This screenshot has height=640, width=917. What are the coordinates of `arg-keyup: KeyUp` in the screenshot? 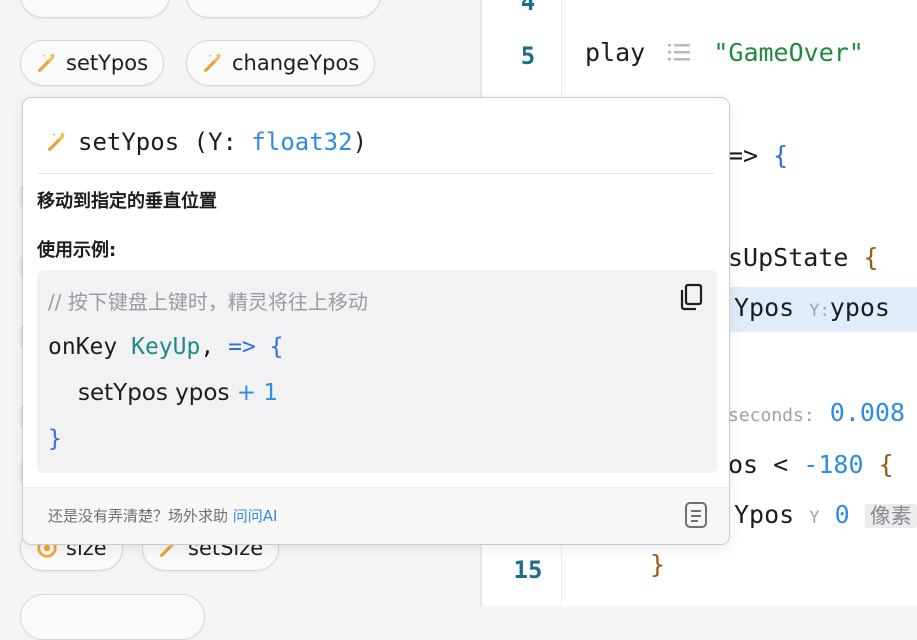 It's located at (166, 347).